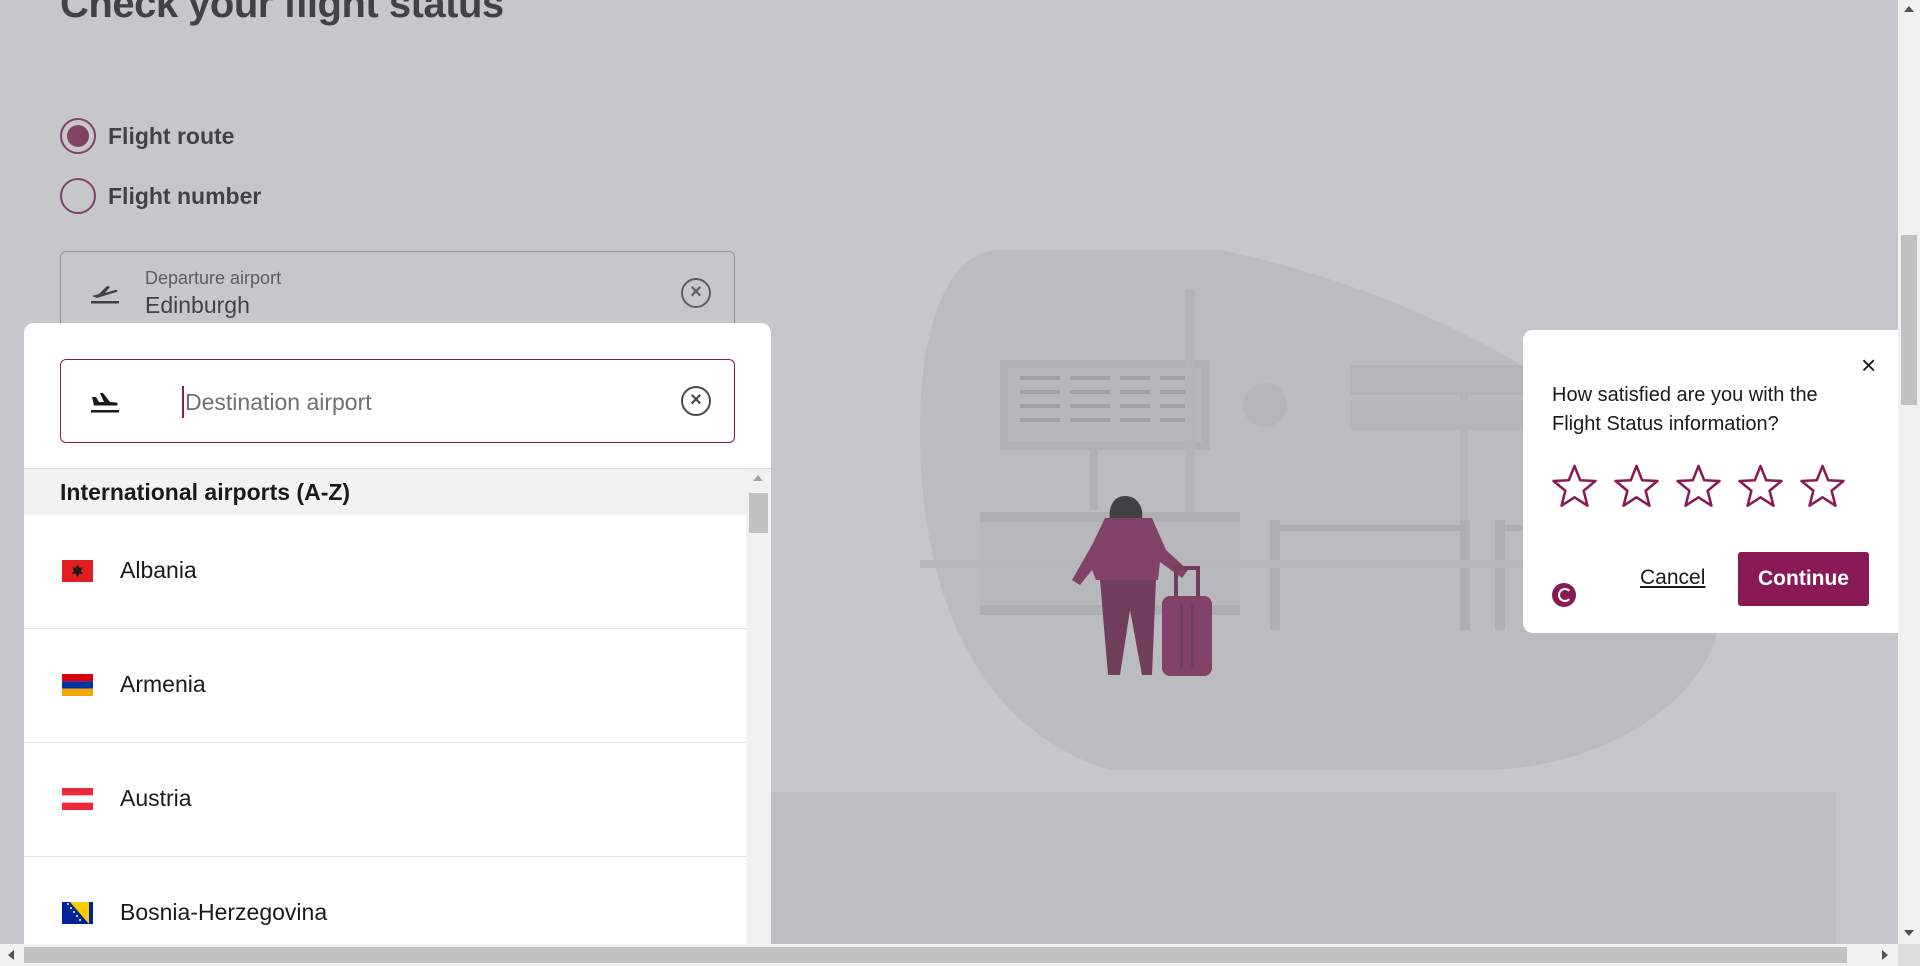  What do you see at coordinates (105, 403) in the screenshot?
I see `plane-landing-icon` at bounding box center [105, 403].